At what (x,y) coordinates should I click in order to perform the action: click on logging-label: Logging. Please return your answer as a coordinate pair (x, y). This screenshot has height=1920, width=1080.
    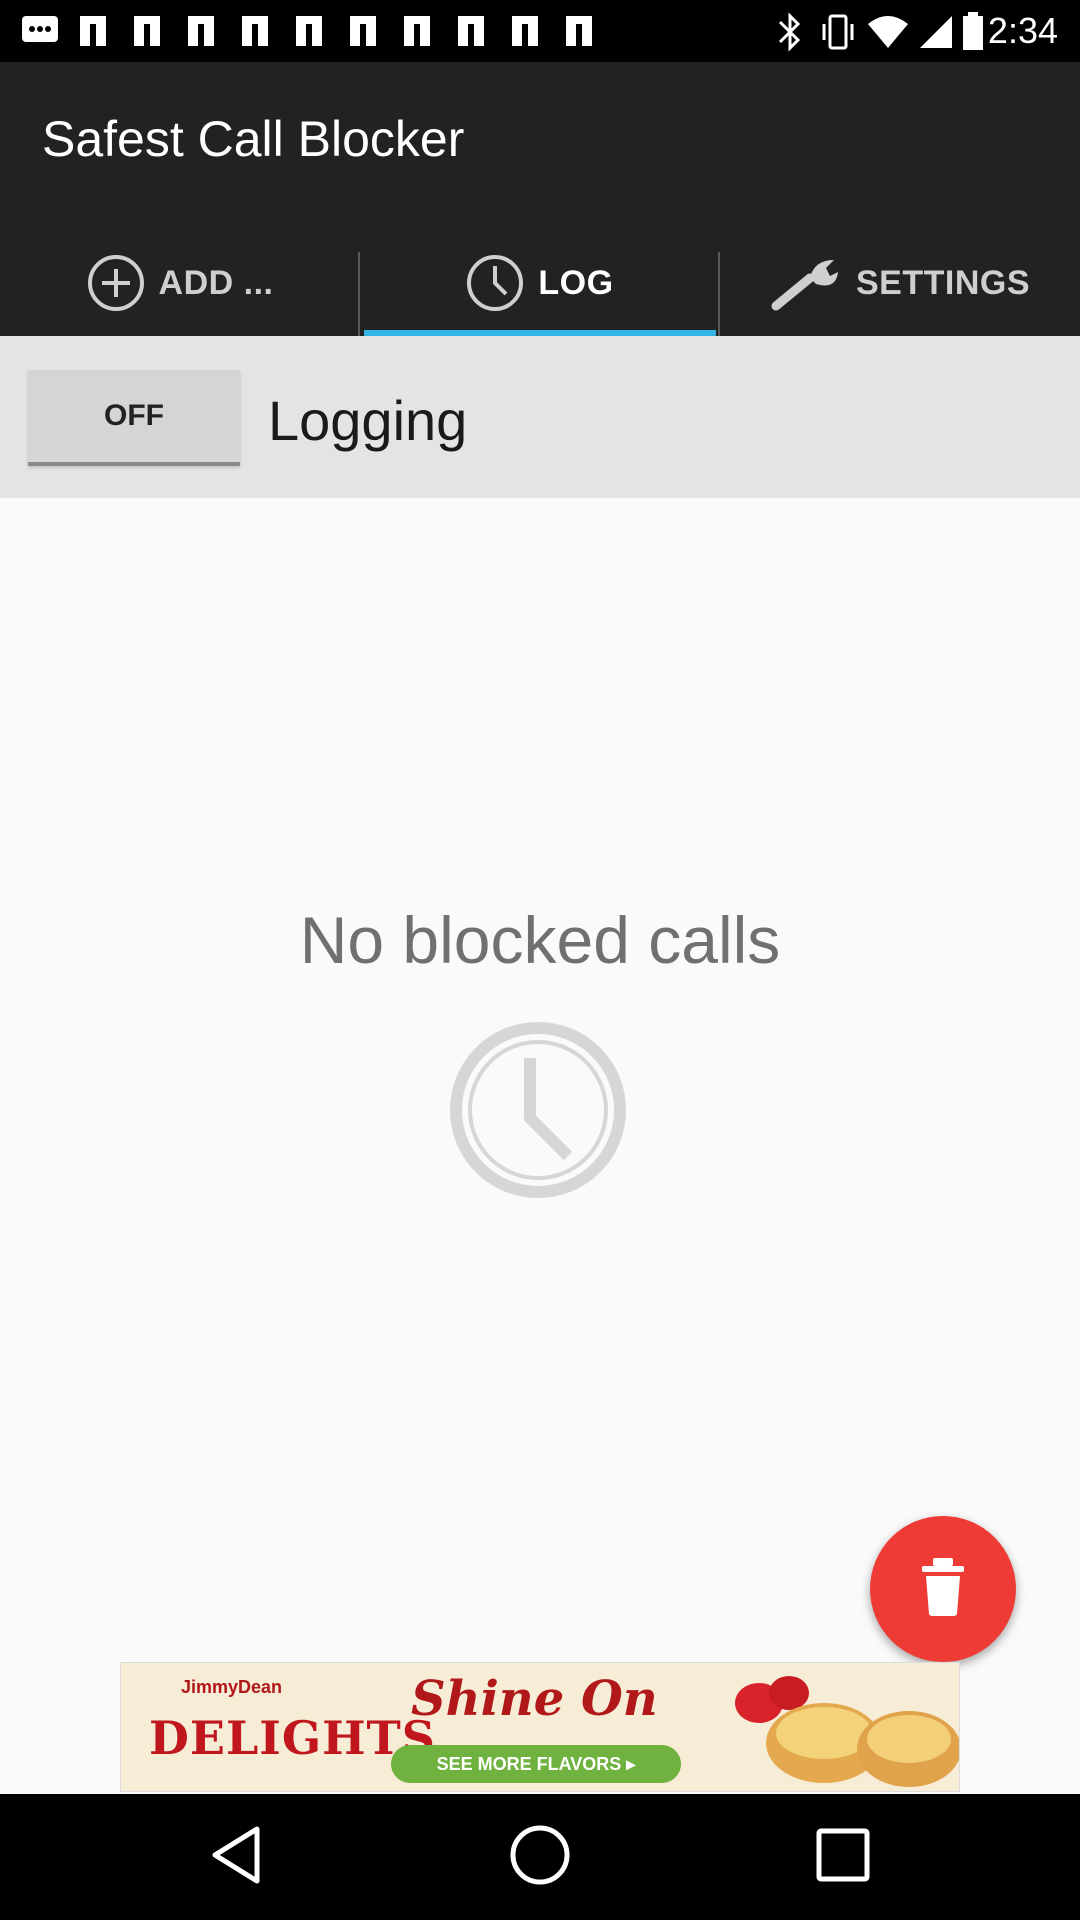
    Looking at the image, I should click on (368, 420).